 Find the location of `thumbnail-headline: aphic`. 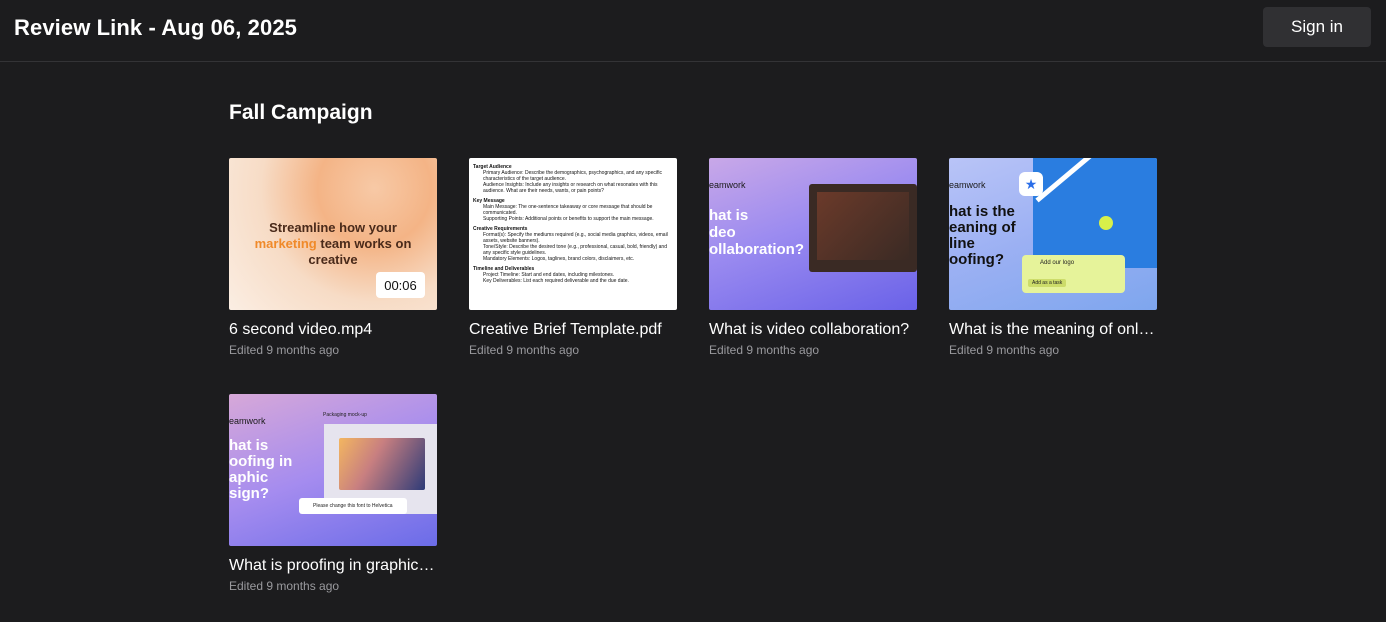

thumbnail-headline: aphic is located at coordinates (249, 477).